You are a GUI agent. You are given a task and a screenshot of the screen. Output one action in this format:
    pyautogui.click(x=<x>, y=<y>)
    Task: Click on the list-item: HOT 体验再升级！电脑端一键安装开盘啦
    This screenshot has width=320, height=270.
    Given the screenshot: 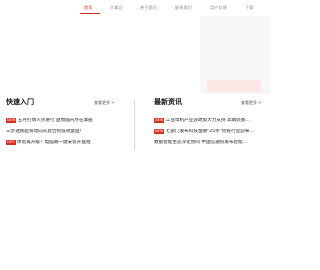 What is the action you would take?
    pyautogui.click(x=63, y=142)
    